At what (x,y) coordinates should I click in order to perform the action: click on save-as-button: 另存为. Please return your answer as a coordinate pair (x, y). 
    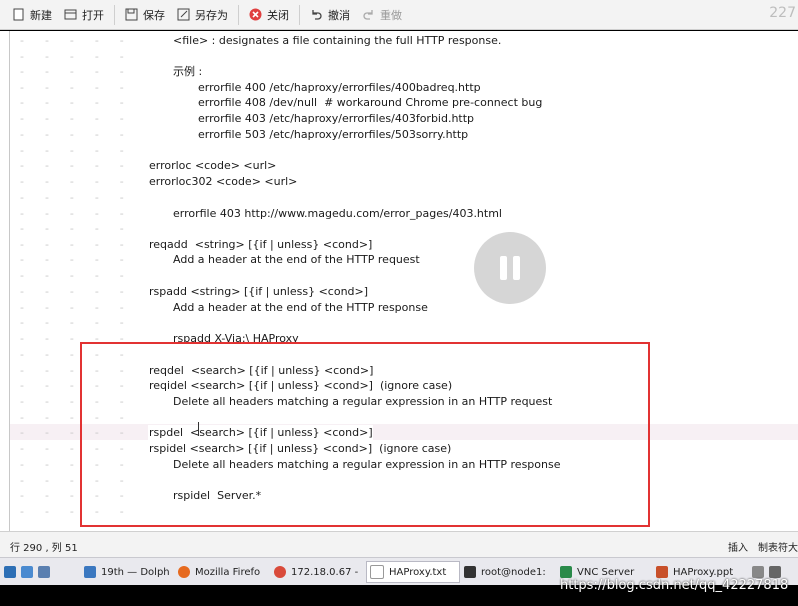
    Looking at the image, I should click on (202, 15).